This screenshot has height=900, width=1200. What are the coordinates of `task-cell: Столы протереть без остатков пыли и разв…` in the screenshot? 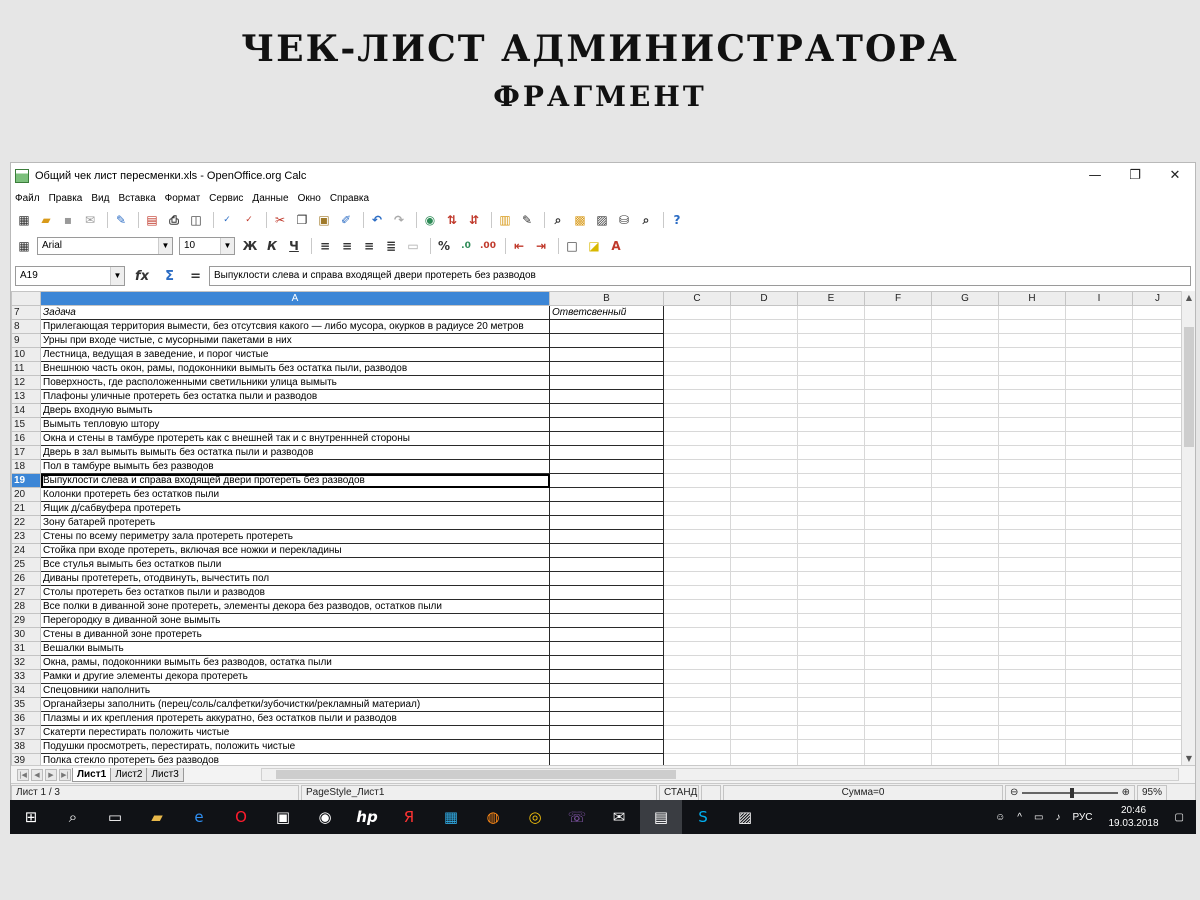 It's located at (295, 592).